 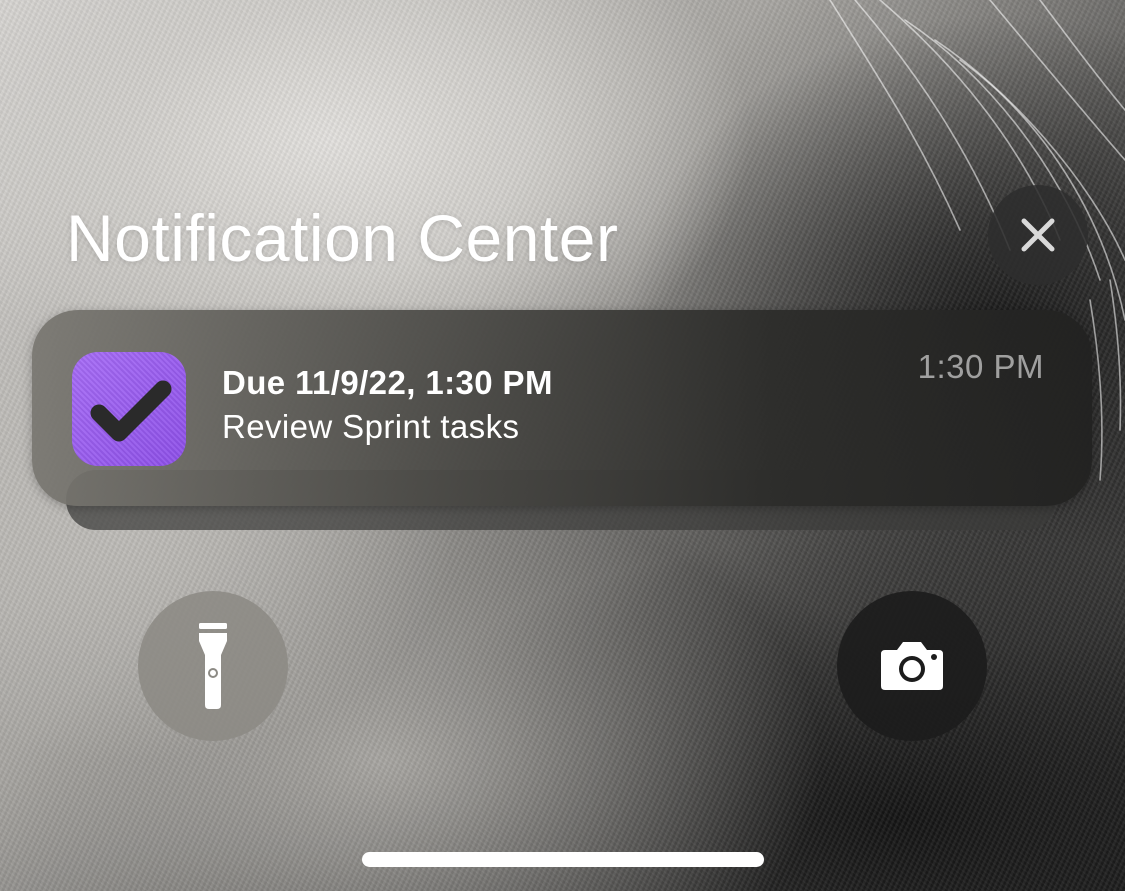 I want to click on flashlight-icon, so click(x=213, y=666).